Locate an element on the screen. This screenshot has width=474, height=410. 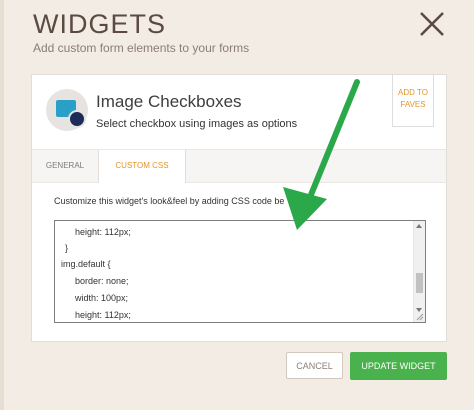
scroll-up-icon is located at coordinates (419, 226).